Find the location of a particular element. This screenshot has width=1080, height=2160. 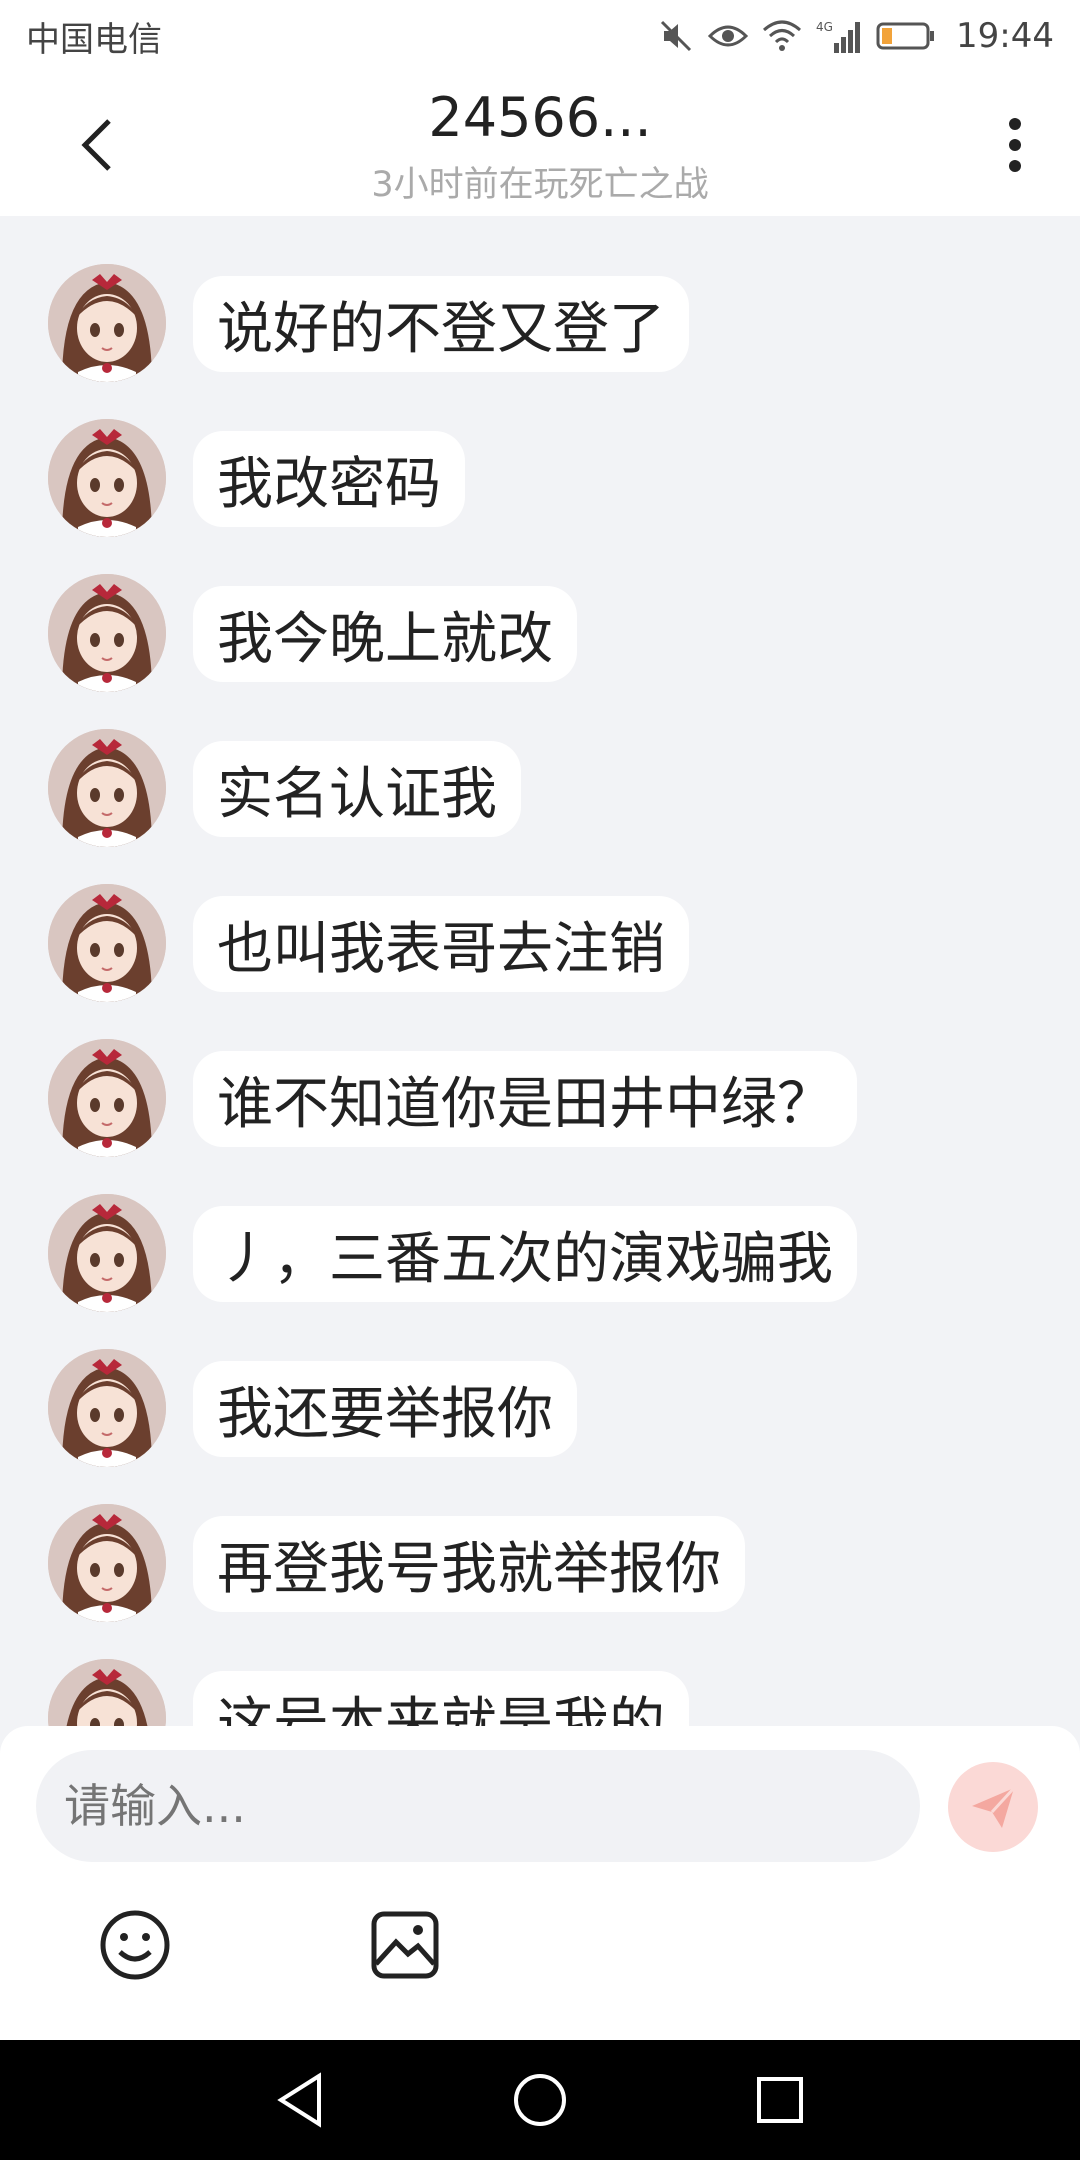

message-bubble: 这号本来就是我的 is located at coordinates (441, 1698).